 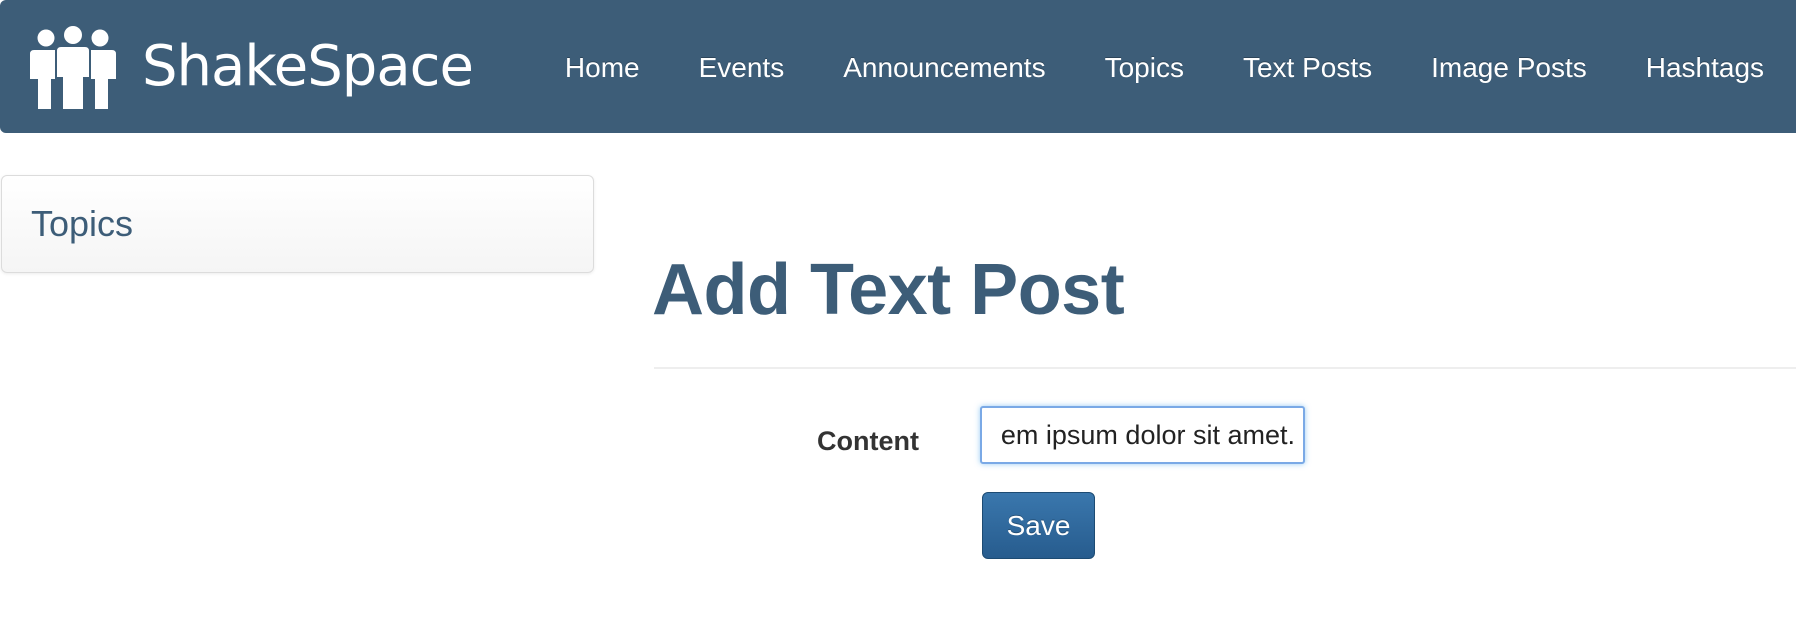 I want to click on brand-name: ShakeSpace, so click(x=308, y=66).